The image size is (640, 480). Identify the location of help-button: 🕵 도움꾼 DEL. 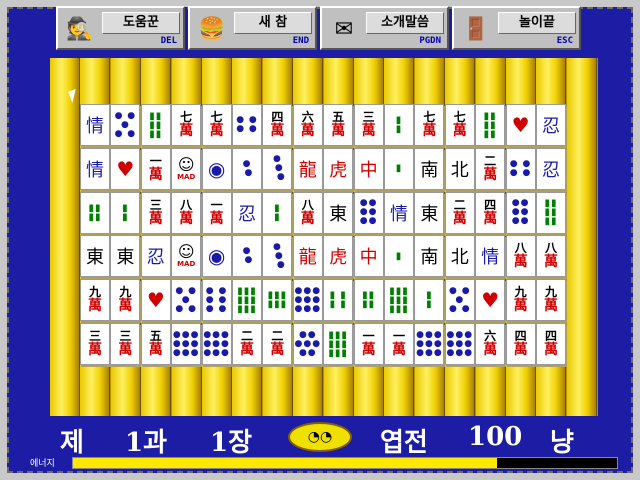
(120, 28).